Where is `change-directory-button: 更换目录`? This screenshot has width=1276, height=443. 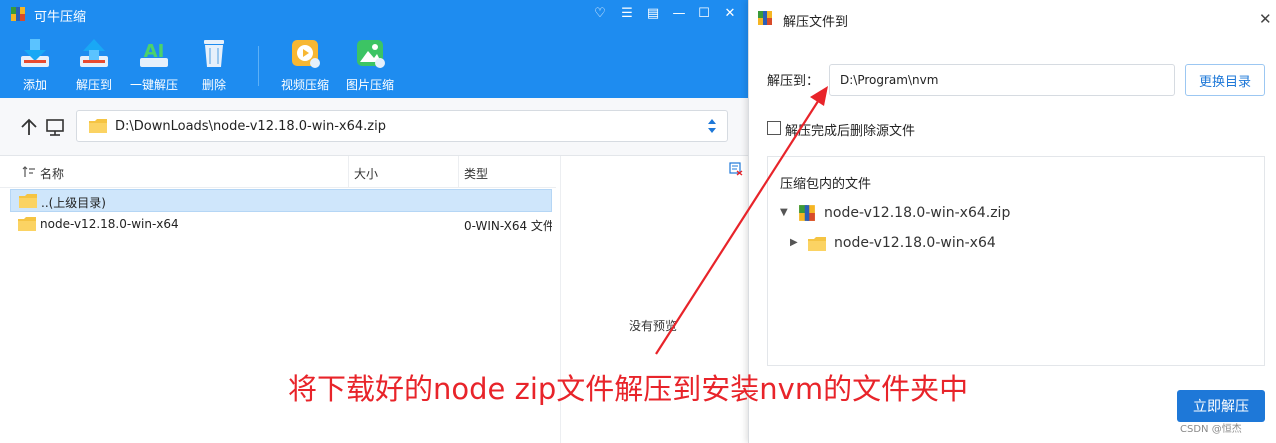
change-directory-button: 更换目录 is located at coordinates (1225, 80).